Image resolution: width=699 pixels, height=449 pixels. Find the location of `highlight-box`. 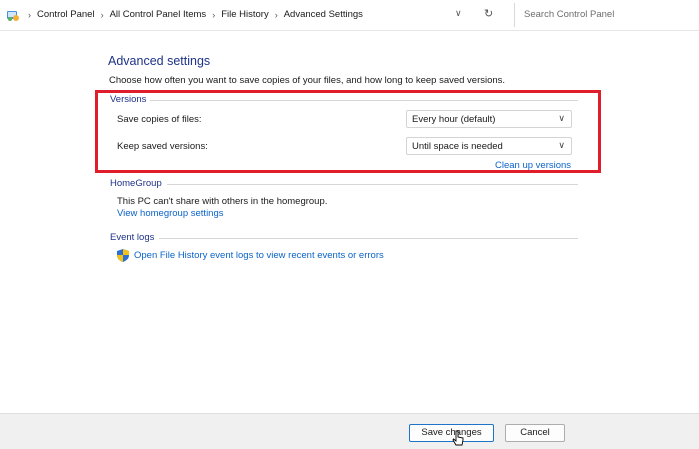

highlight-box is located at coordinates (348, 131).